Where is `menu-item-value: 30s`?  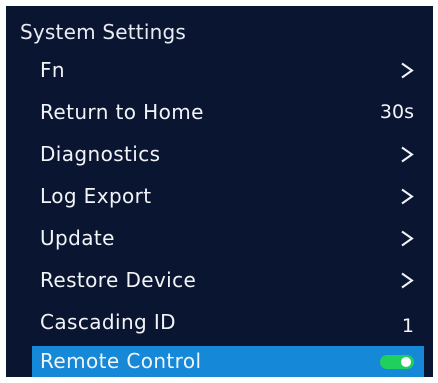 menu-item-value: 30s is located at coordinates (396, 112).